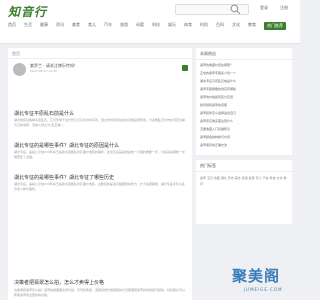  Describe the element at coordinates (208, 165) in the screenshot. I see `panel-title: 热门标签` at that location.